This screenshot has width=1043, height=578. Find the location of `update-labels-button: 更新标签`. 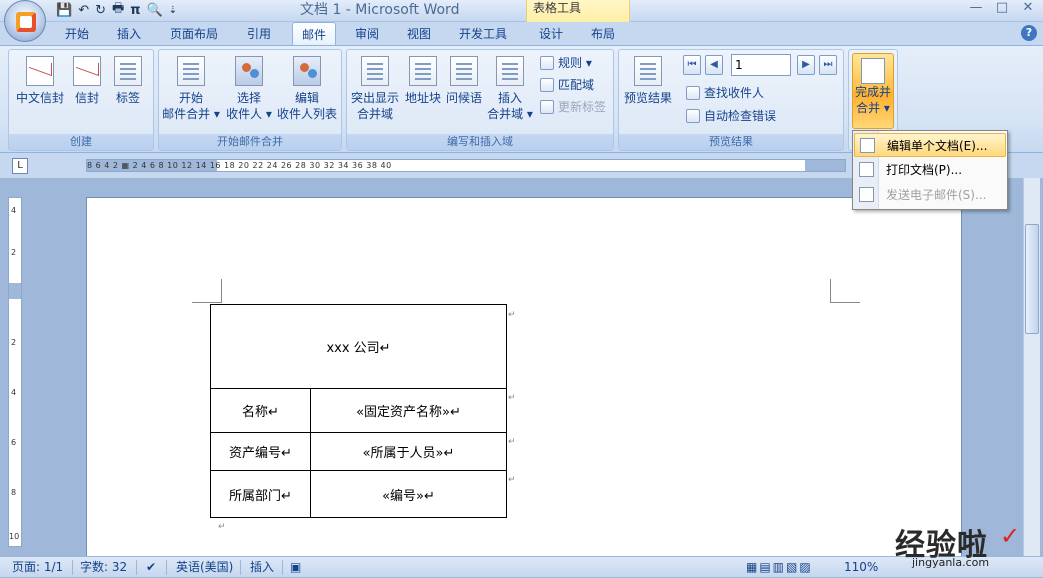

update-labels-button: 更新标签 is located at coordinates (573, 107).